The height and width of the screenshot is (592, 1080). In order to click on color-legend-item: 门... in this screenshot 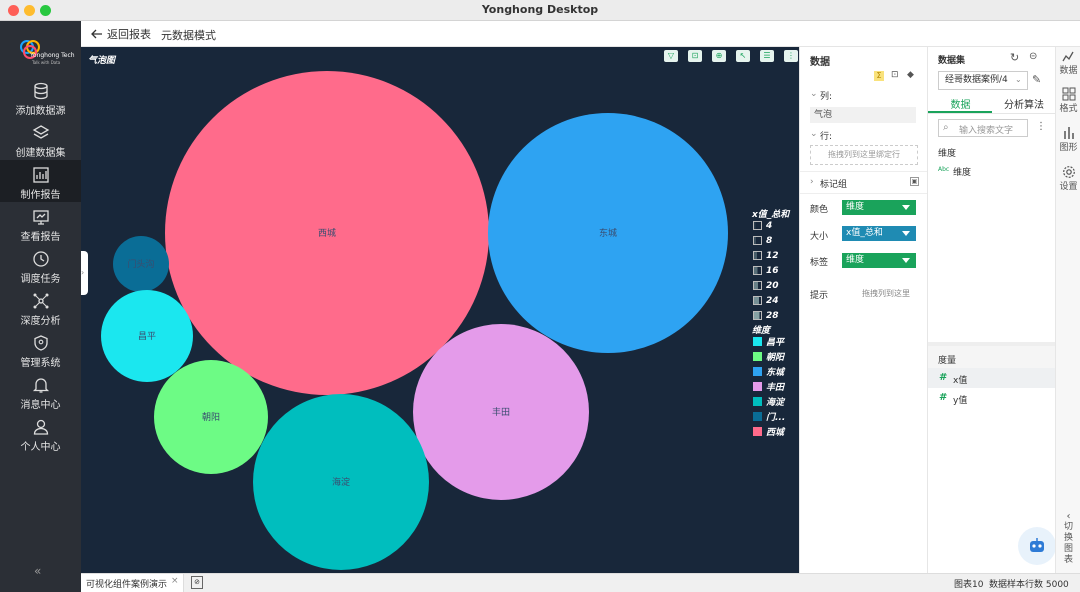, I will do `click(769, 416)`.